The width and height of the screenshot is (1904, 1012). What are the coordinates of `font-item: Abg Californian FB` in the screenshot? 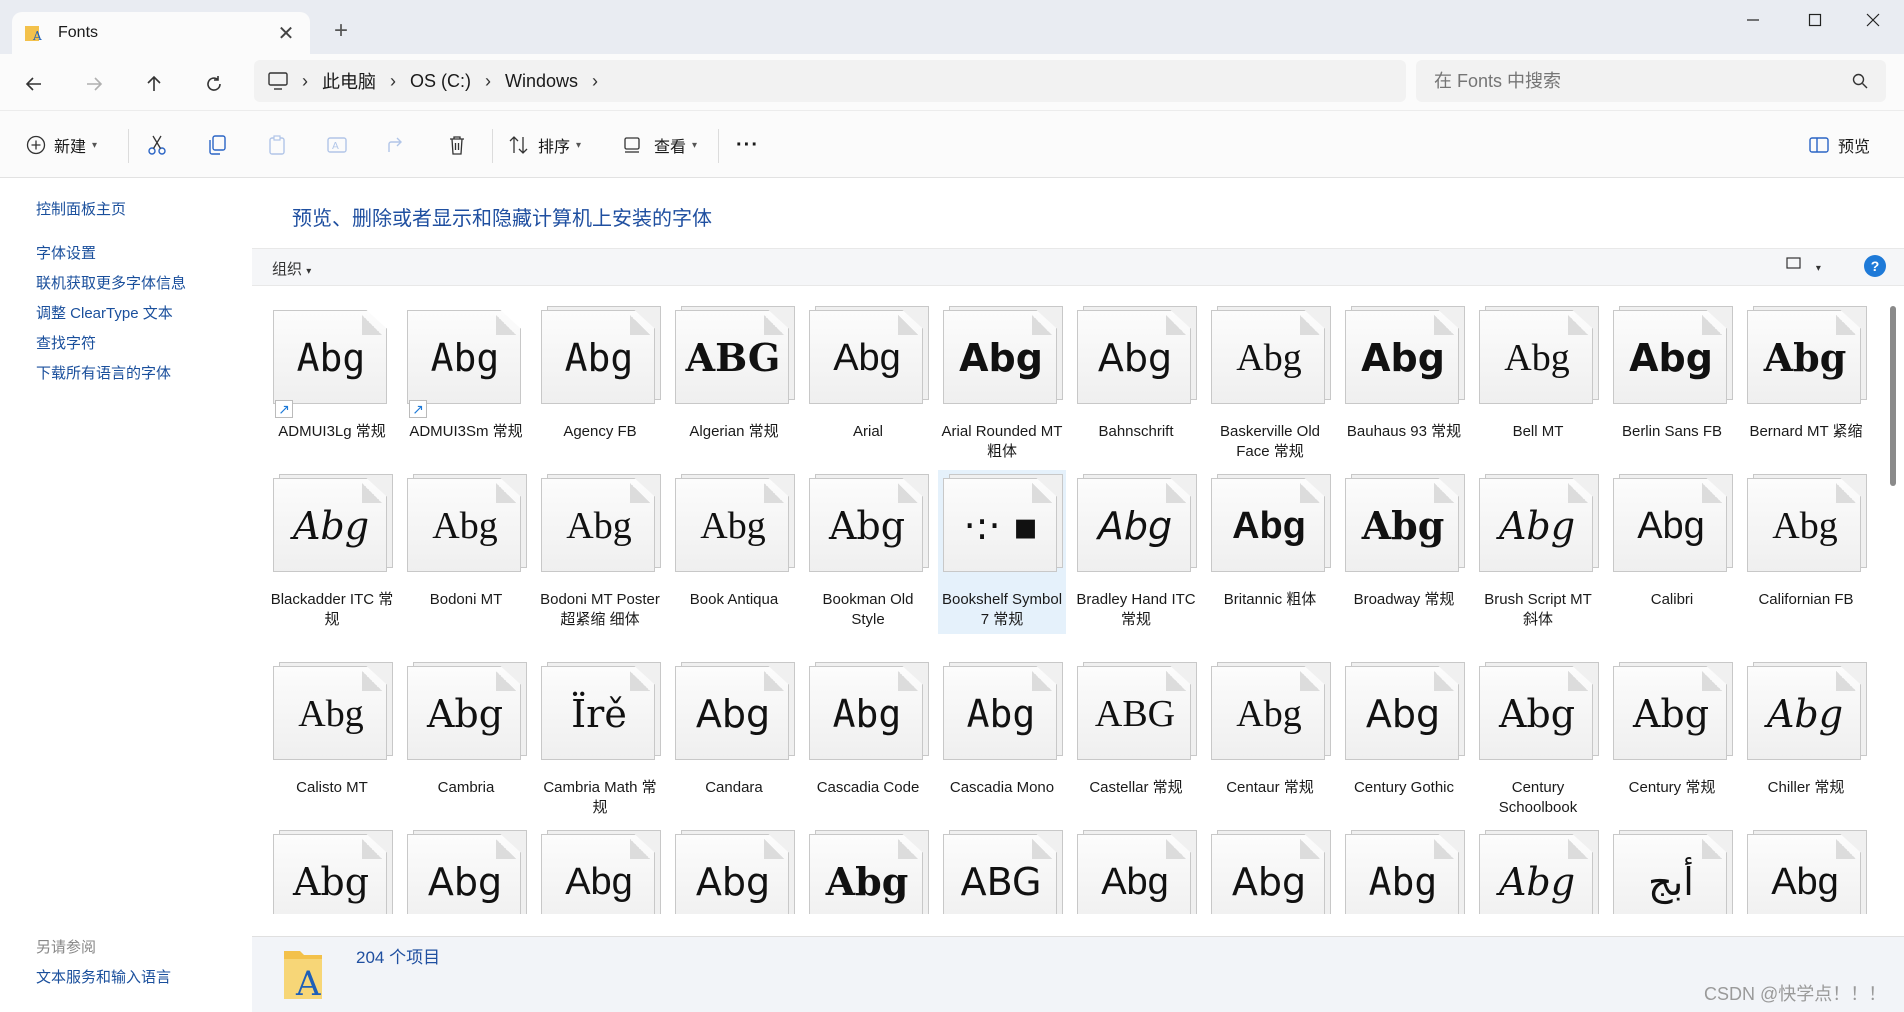 It's located at (1805, 552).